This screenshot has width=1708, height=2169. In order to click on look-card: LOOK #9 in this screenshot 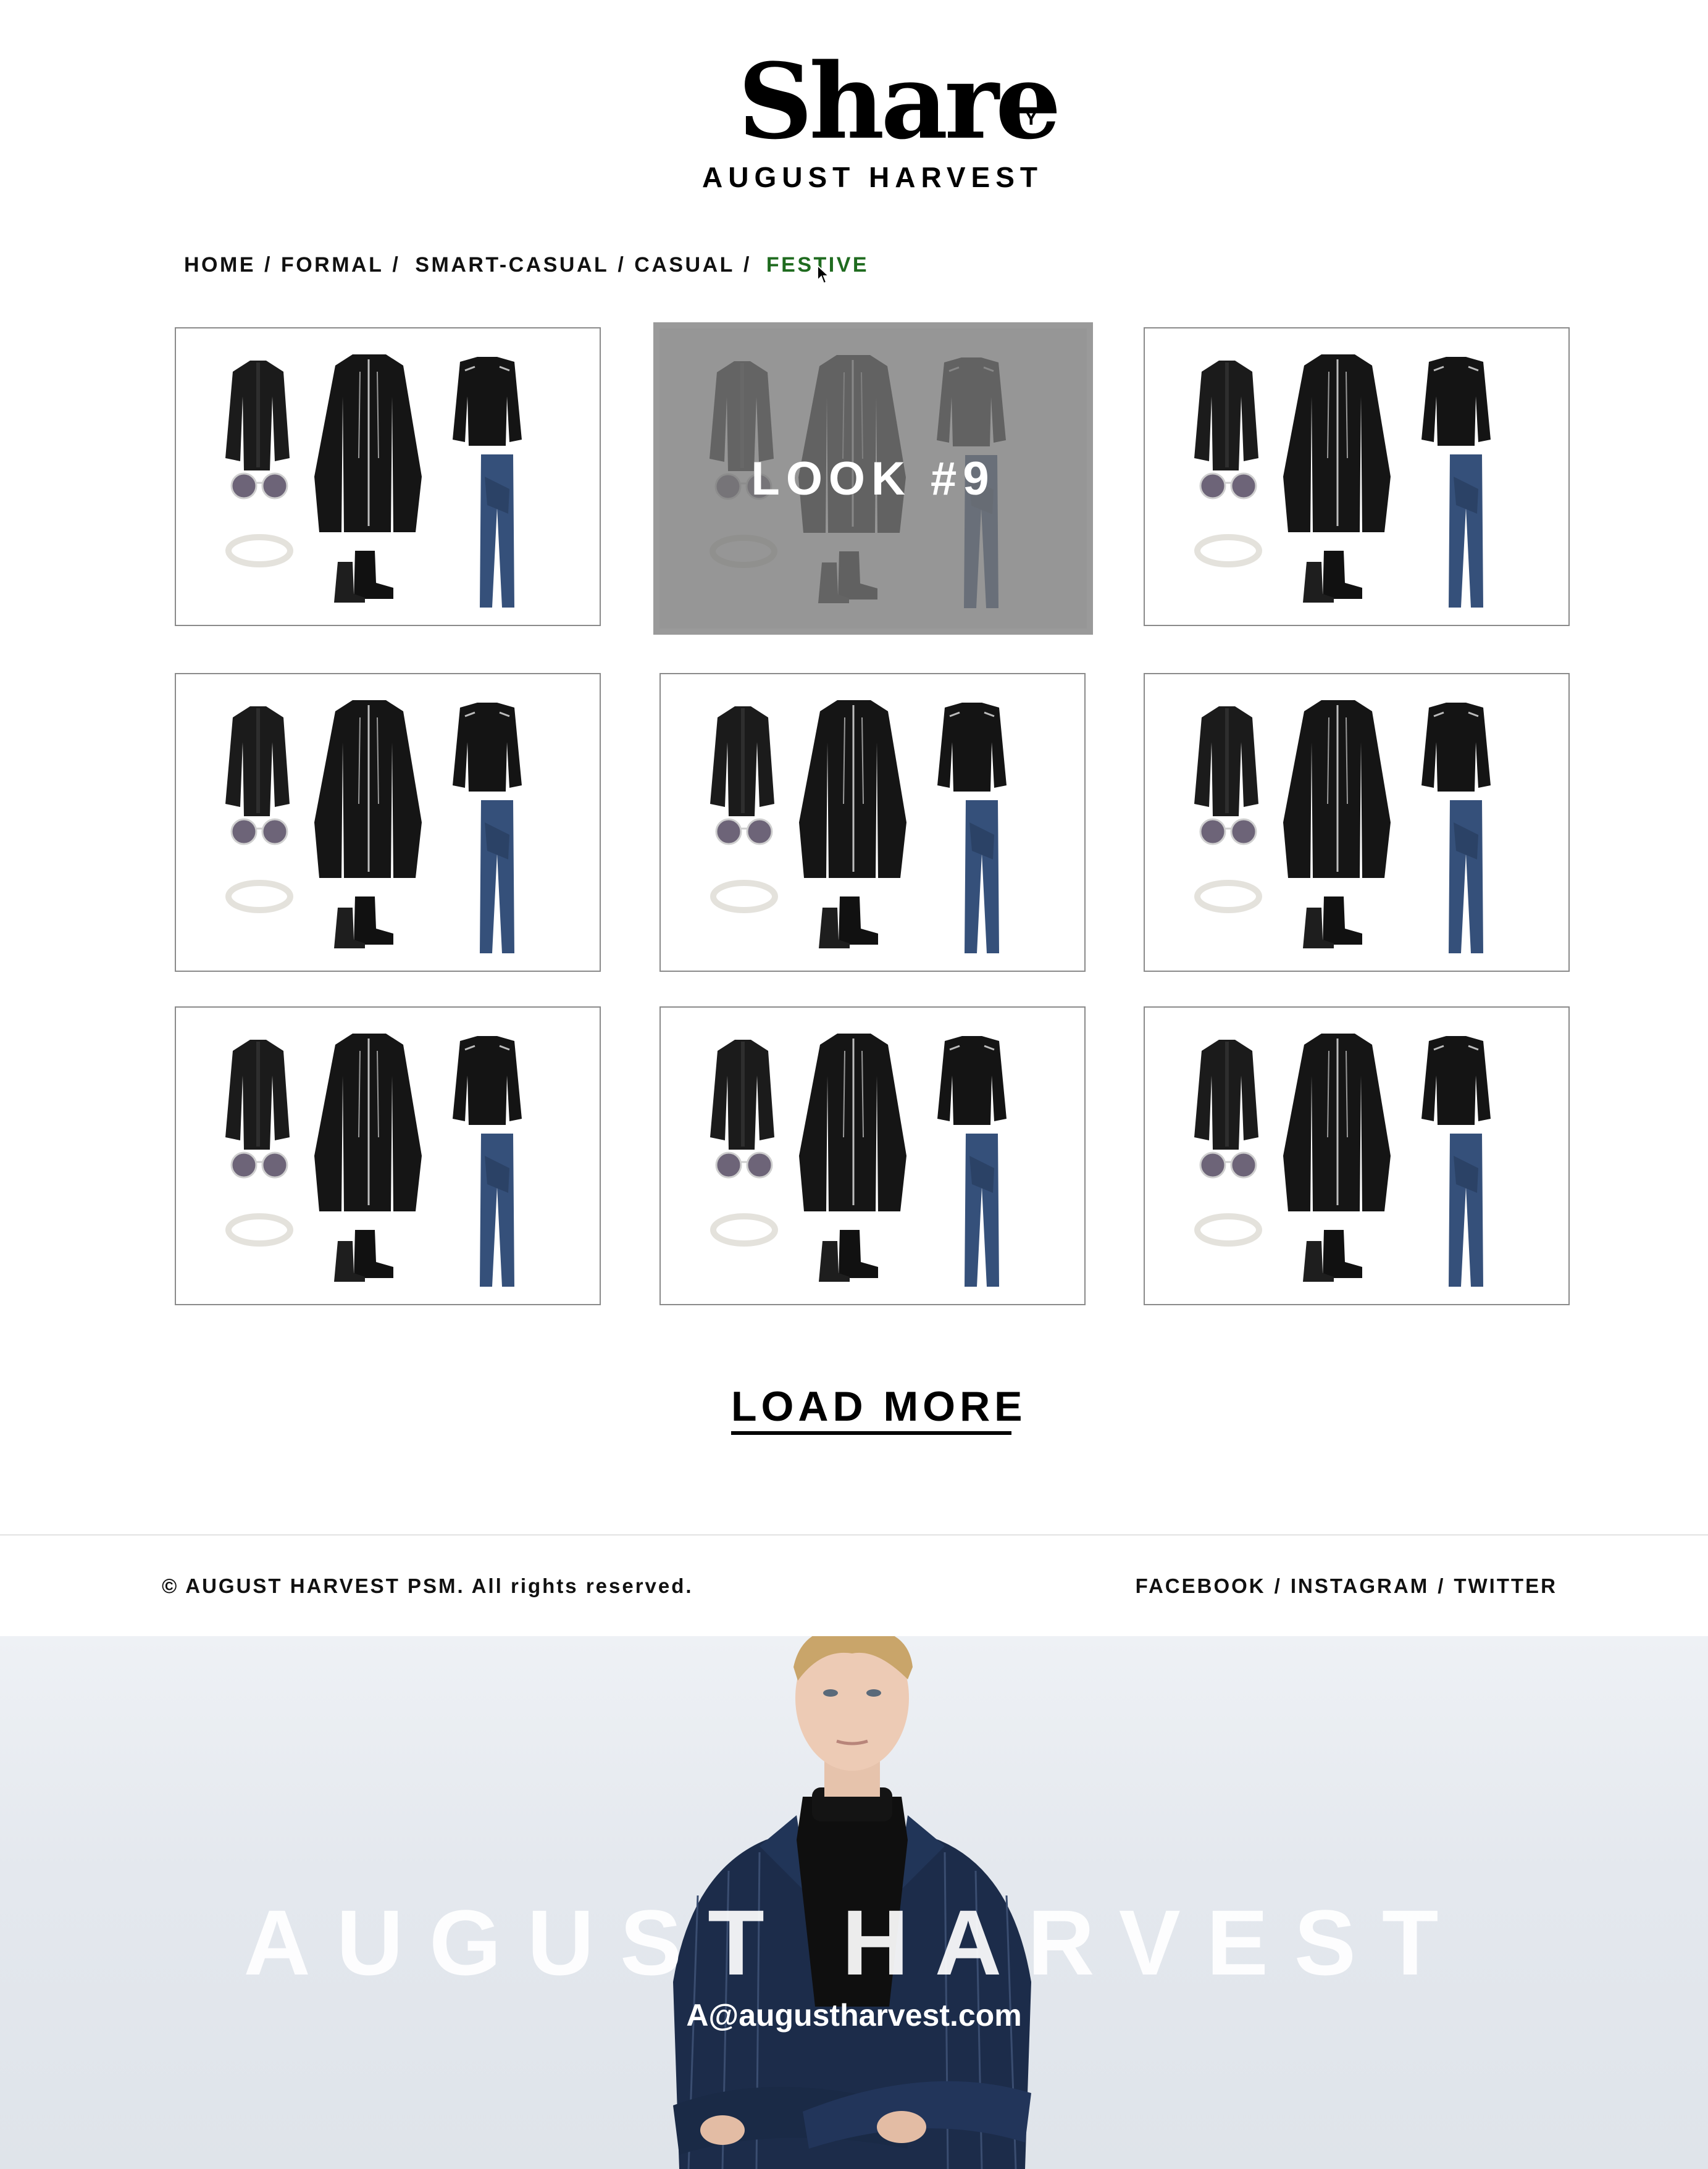, I will do `click(873, 478)`.